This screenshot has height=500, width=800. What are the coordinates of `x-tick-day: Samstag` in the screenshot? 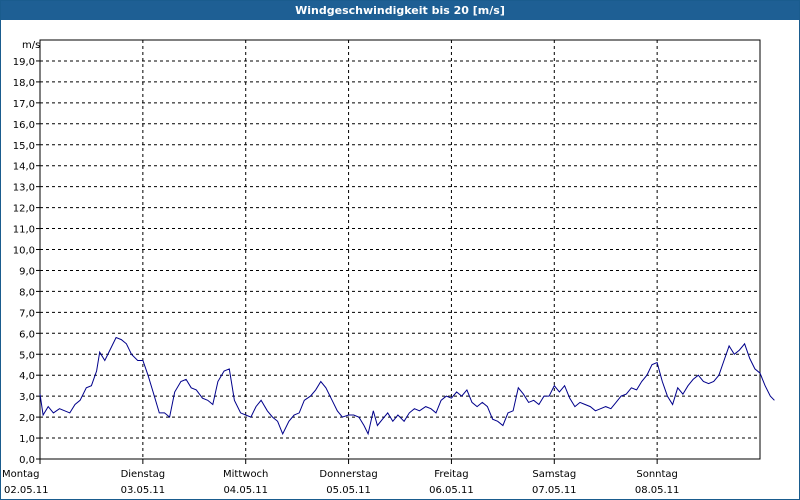 It's located at (554, 474).